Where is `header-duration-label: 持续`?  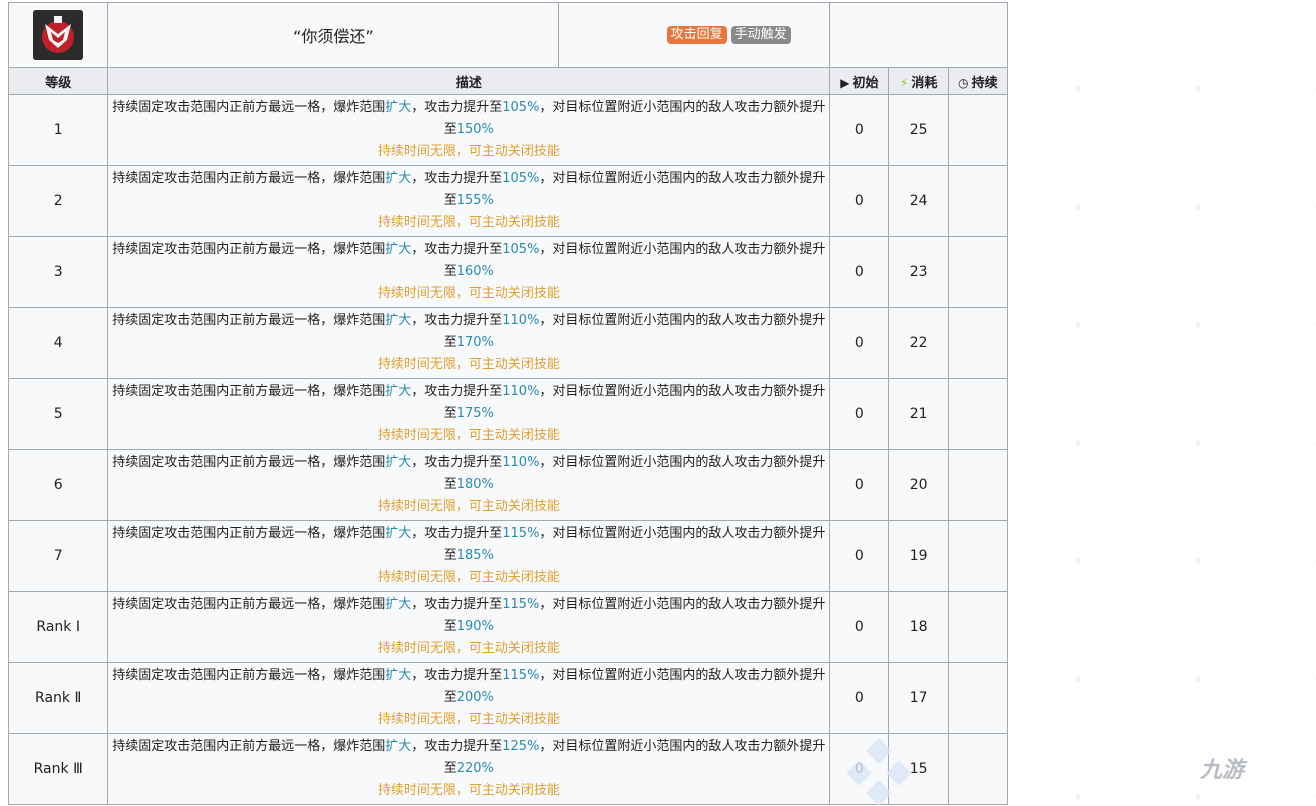 header-duration-label: 持续 is located at coordinates (984, 83).